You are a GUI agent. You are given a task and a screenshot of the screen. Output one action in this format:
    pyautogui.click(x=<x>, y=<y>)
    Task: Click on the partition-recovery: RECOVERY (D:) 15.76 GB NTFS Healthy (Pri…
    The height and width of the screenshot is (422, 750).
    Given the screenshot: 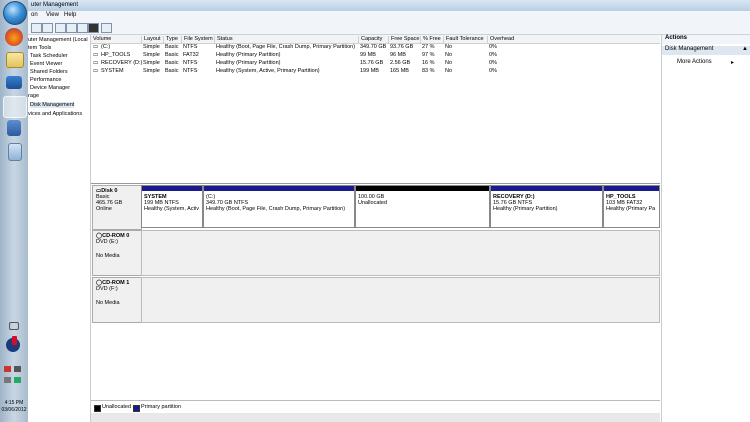 What is the action you would take?
    pyautogui.click(x=546, y=206)
    